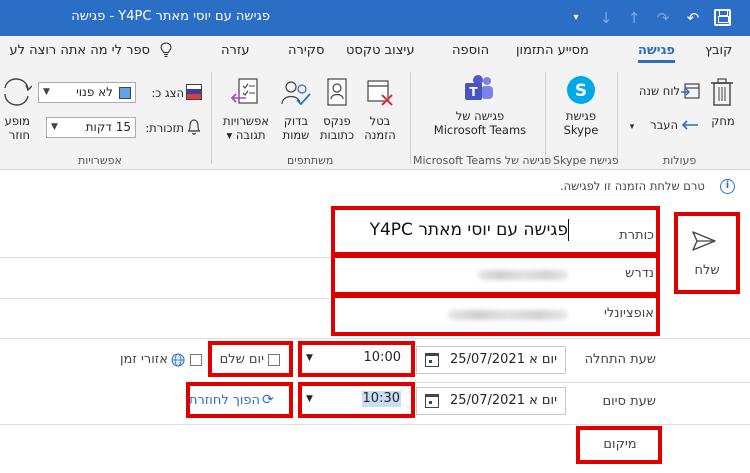 The width and height of the screenshot is (750, 473). Describe the element at coordinates (663, 18) in the screenshot. I see `redo-icon: ↷` at that location.